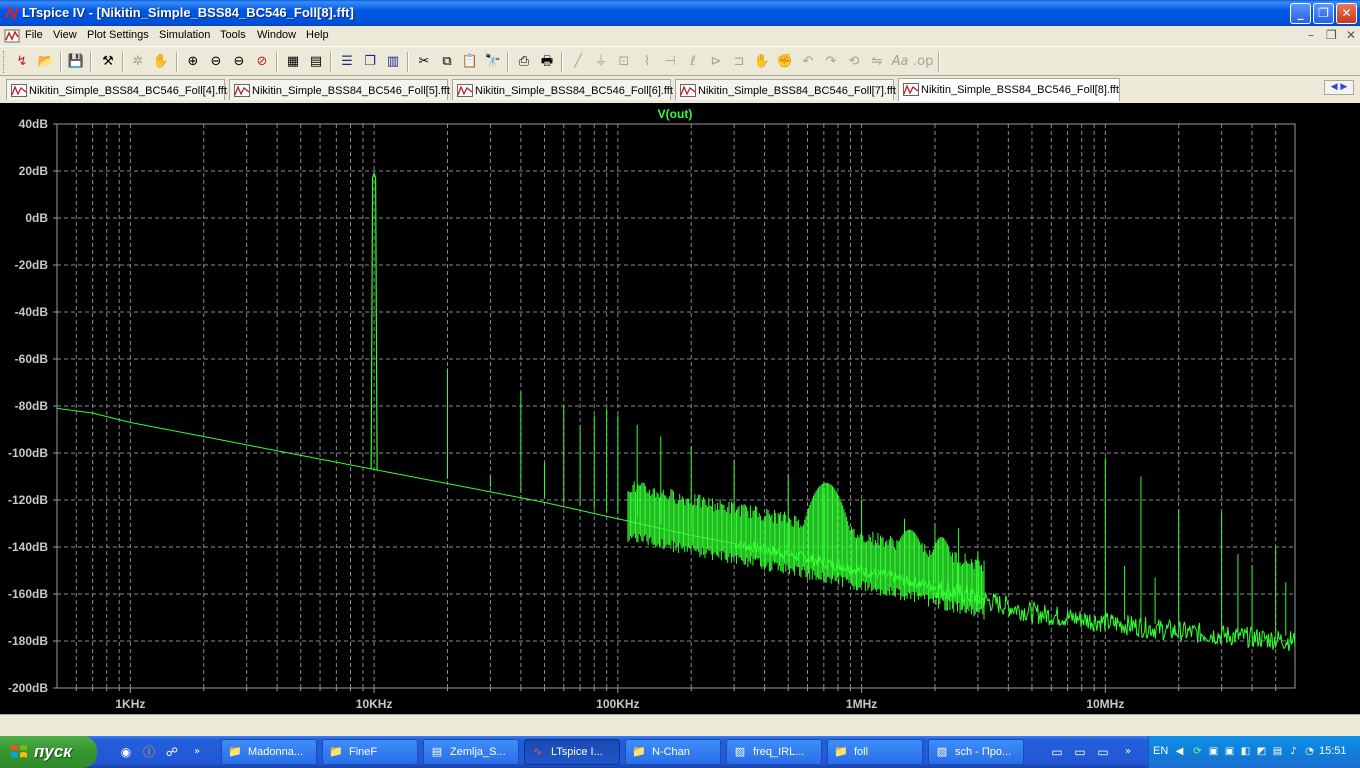 This screenshot has width=1360, height=768. What do you see at coordinates (239, 62) in the screenshot?
I see `zoom-back-icon: ⊖` at bounding box center [239, 62].